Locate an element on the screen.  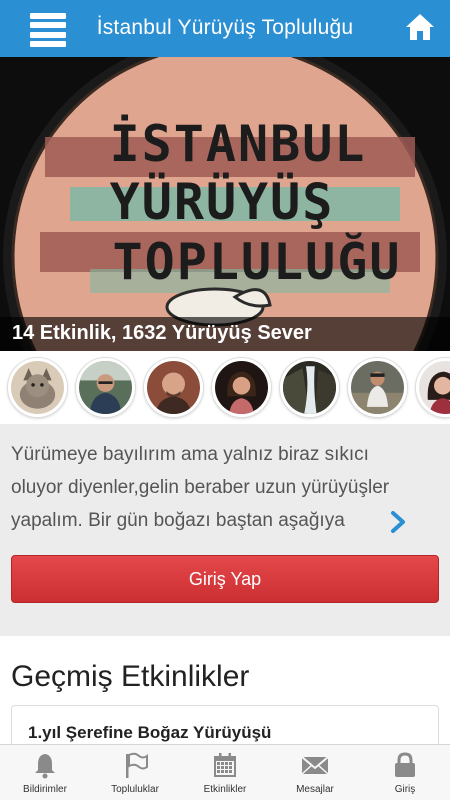
calendar-icon is located at coordinates (225, 765).